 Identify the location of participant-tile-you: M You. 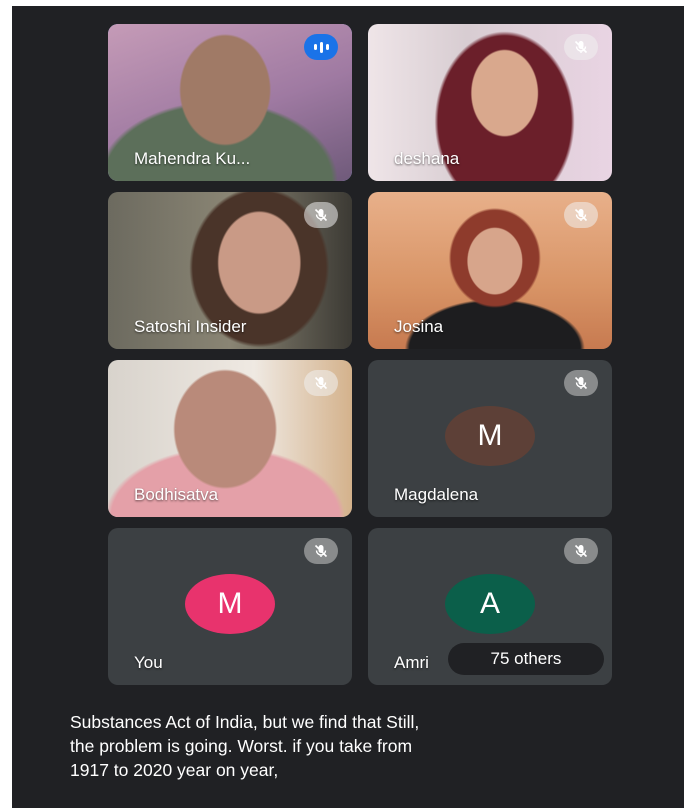
(230, 606).